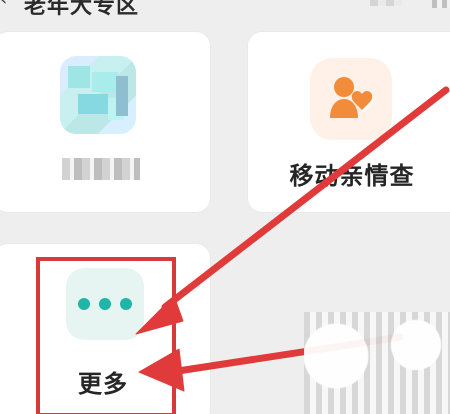 The width and height of the screenshot is (450, 414). What do you see at coordinates (98, 95) in the screenshot?
I see `blurred-app-icon` at bounding box center [98, 95].